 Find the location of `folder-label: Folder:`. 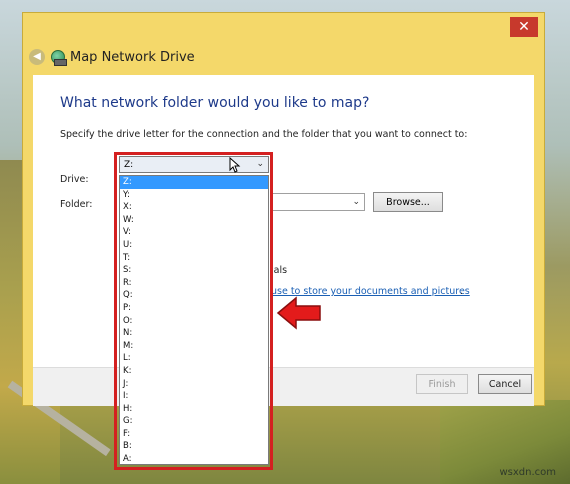

folder-label: Folder: is located at coordinates (76, 204).